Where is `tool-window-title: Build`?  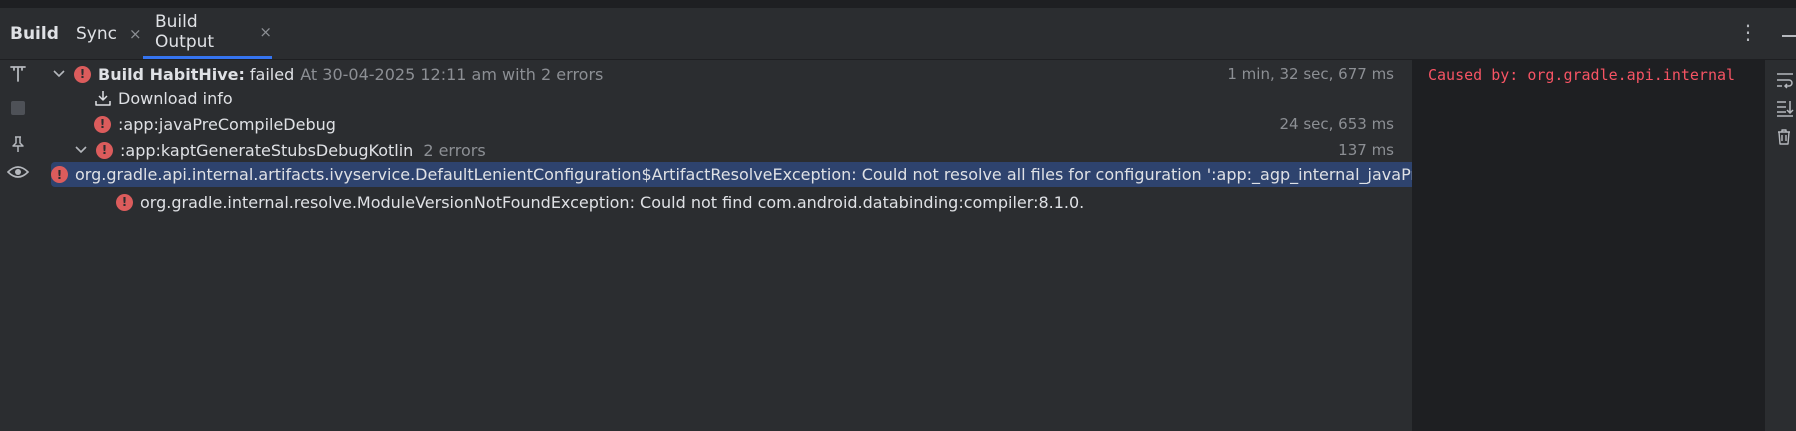
tool-window-title: Build is located at coordinates (34, 34).